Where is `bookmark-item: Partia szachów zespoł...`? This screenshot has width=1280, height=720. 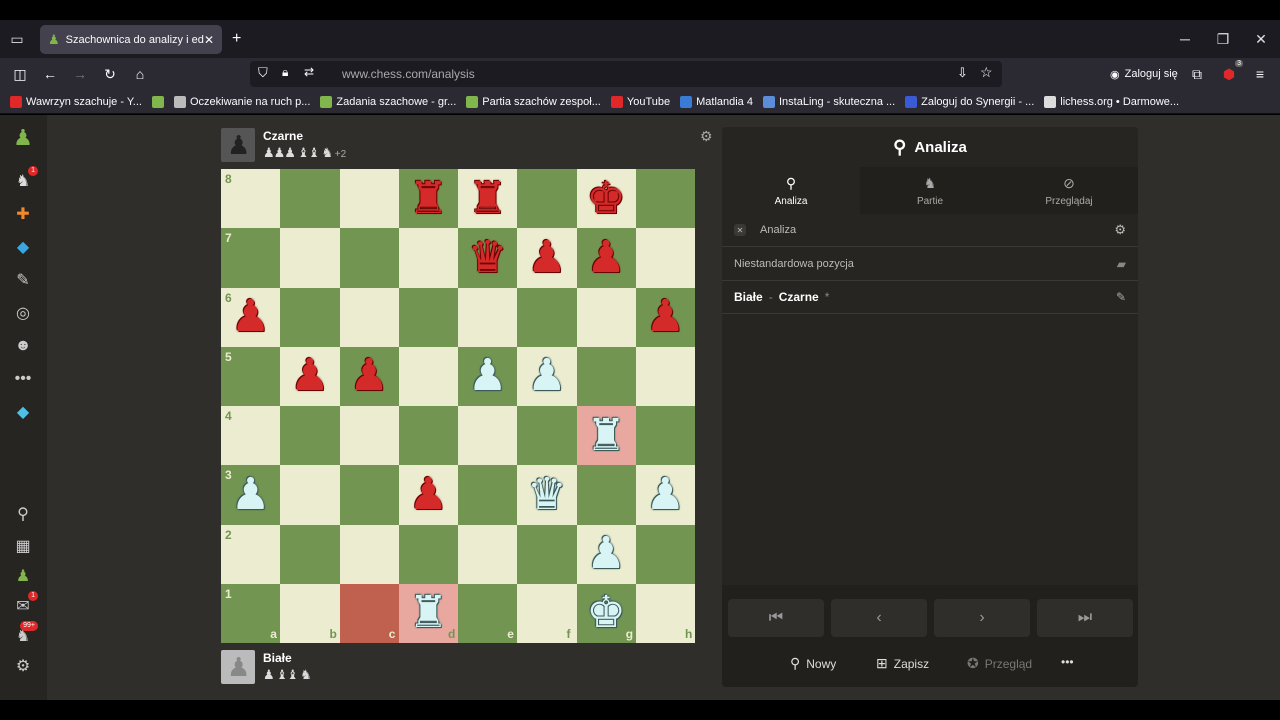
bookmark-item: Partia szachów zespoł... is located at coordinates (533, 101).